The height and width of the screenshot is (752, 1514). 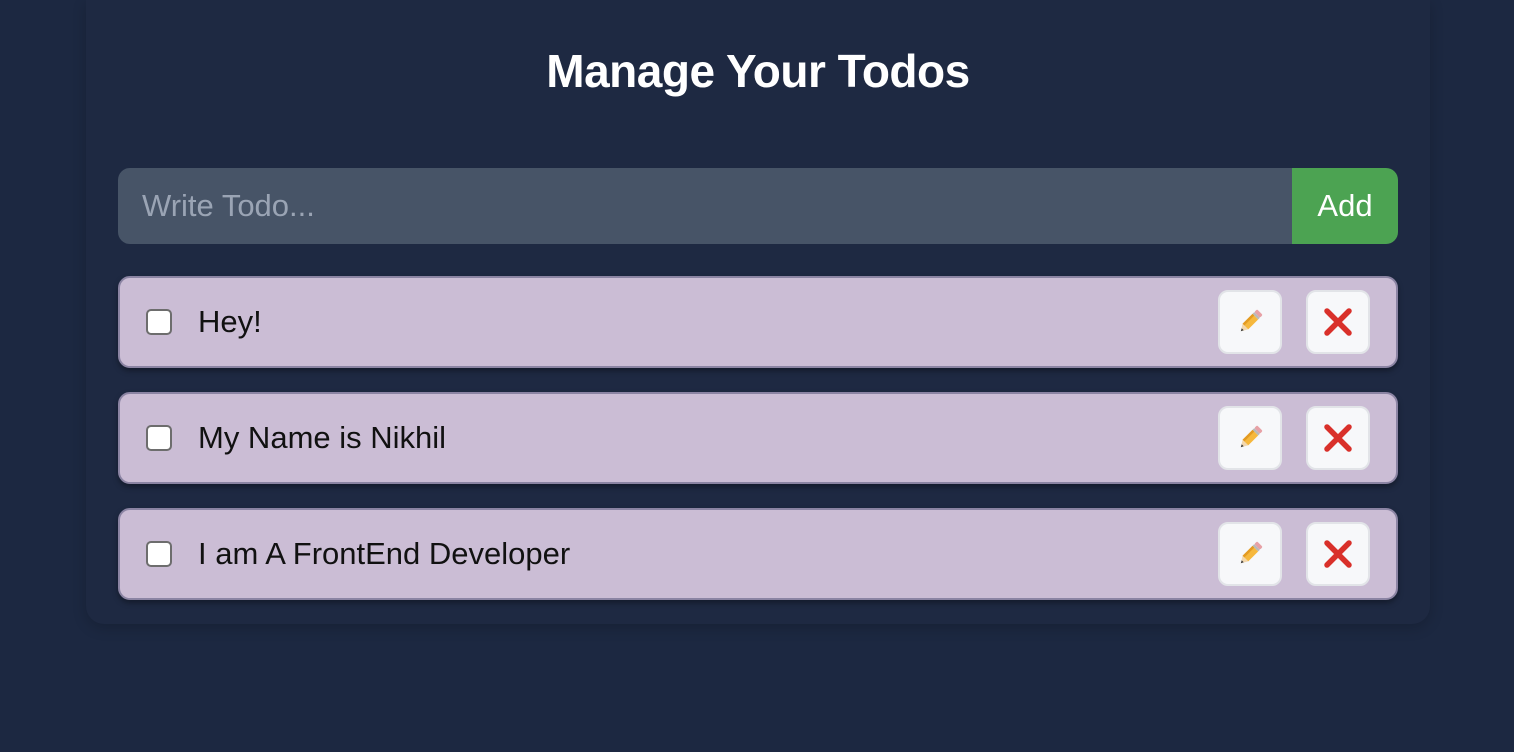 What do you see at coordinates (705, 206) in the screenshot?
I see `todo-input` at bounding box center [705, 206].